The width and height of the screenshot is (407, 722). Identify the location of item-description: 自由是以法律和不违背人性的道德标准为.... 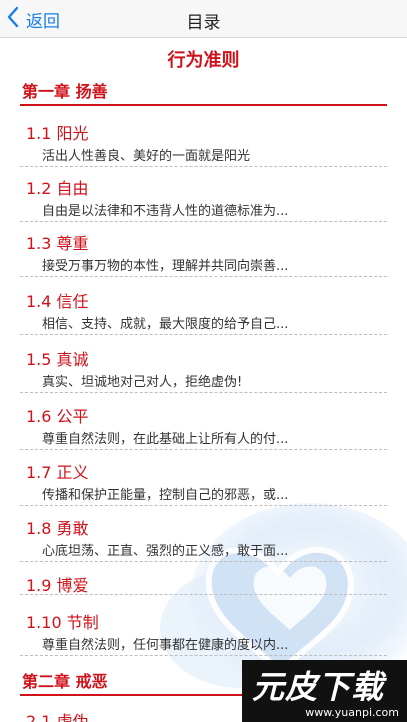
(165, 211).